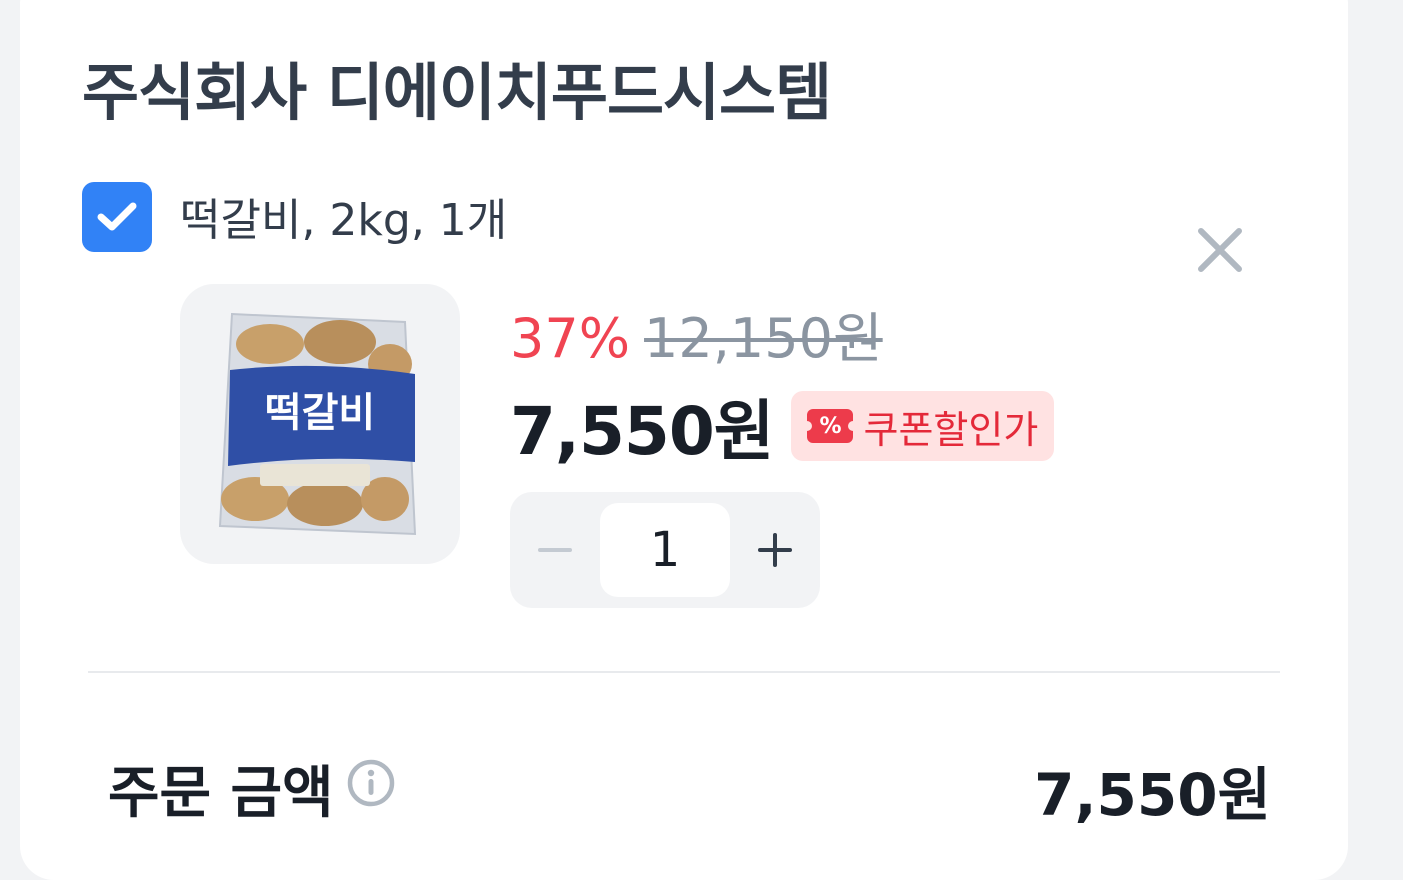  I want to click on item-option-text: 떡갈비, 2kg, 1개, so click(344, 220).